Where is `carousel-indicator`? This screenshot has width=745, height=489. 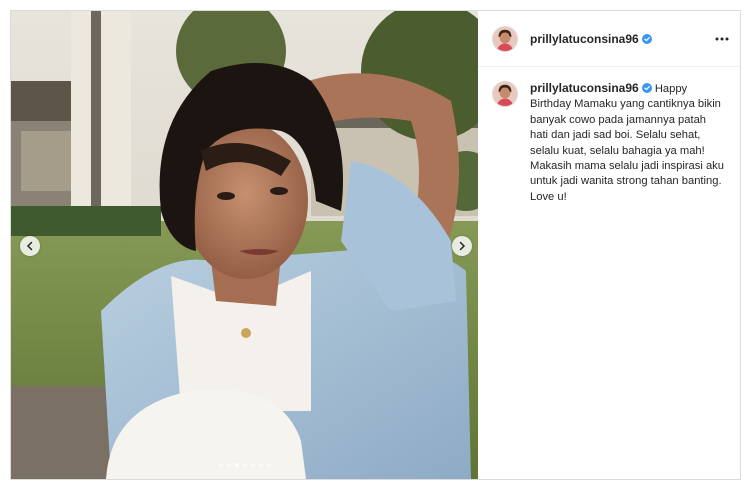 carousel-indicator is located at coordinates (244, 465).